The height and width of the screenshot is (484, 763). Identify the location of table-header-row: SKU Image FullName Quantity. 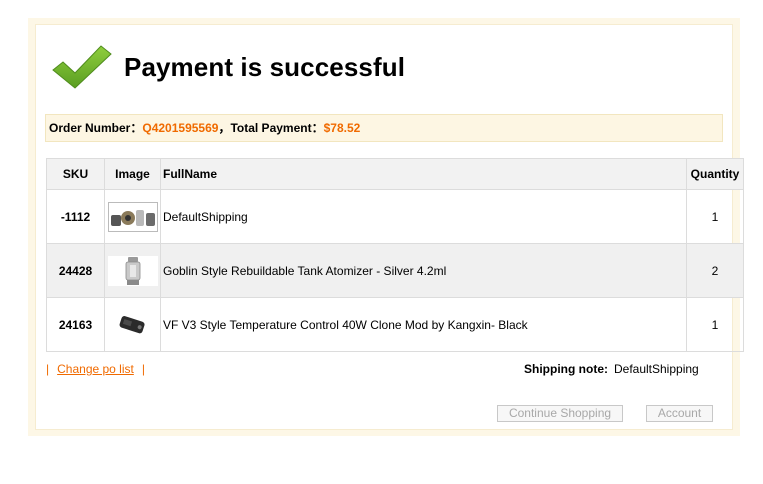
(395, 174).